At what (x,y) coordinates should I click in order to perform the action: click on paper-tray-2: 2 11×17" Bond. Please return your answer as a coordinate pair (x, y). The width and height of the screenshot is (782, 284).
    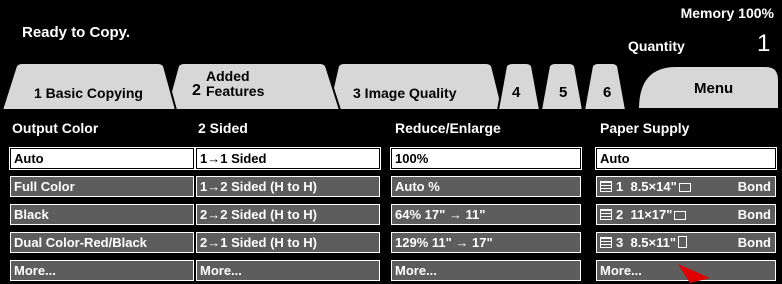
    Looking at the image, I should click on (686, 214).